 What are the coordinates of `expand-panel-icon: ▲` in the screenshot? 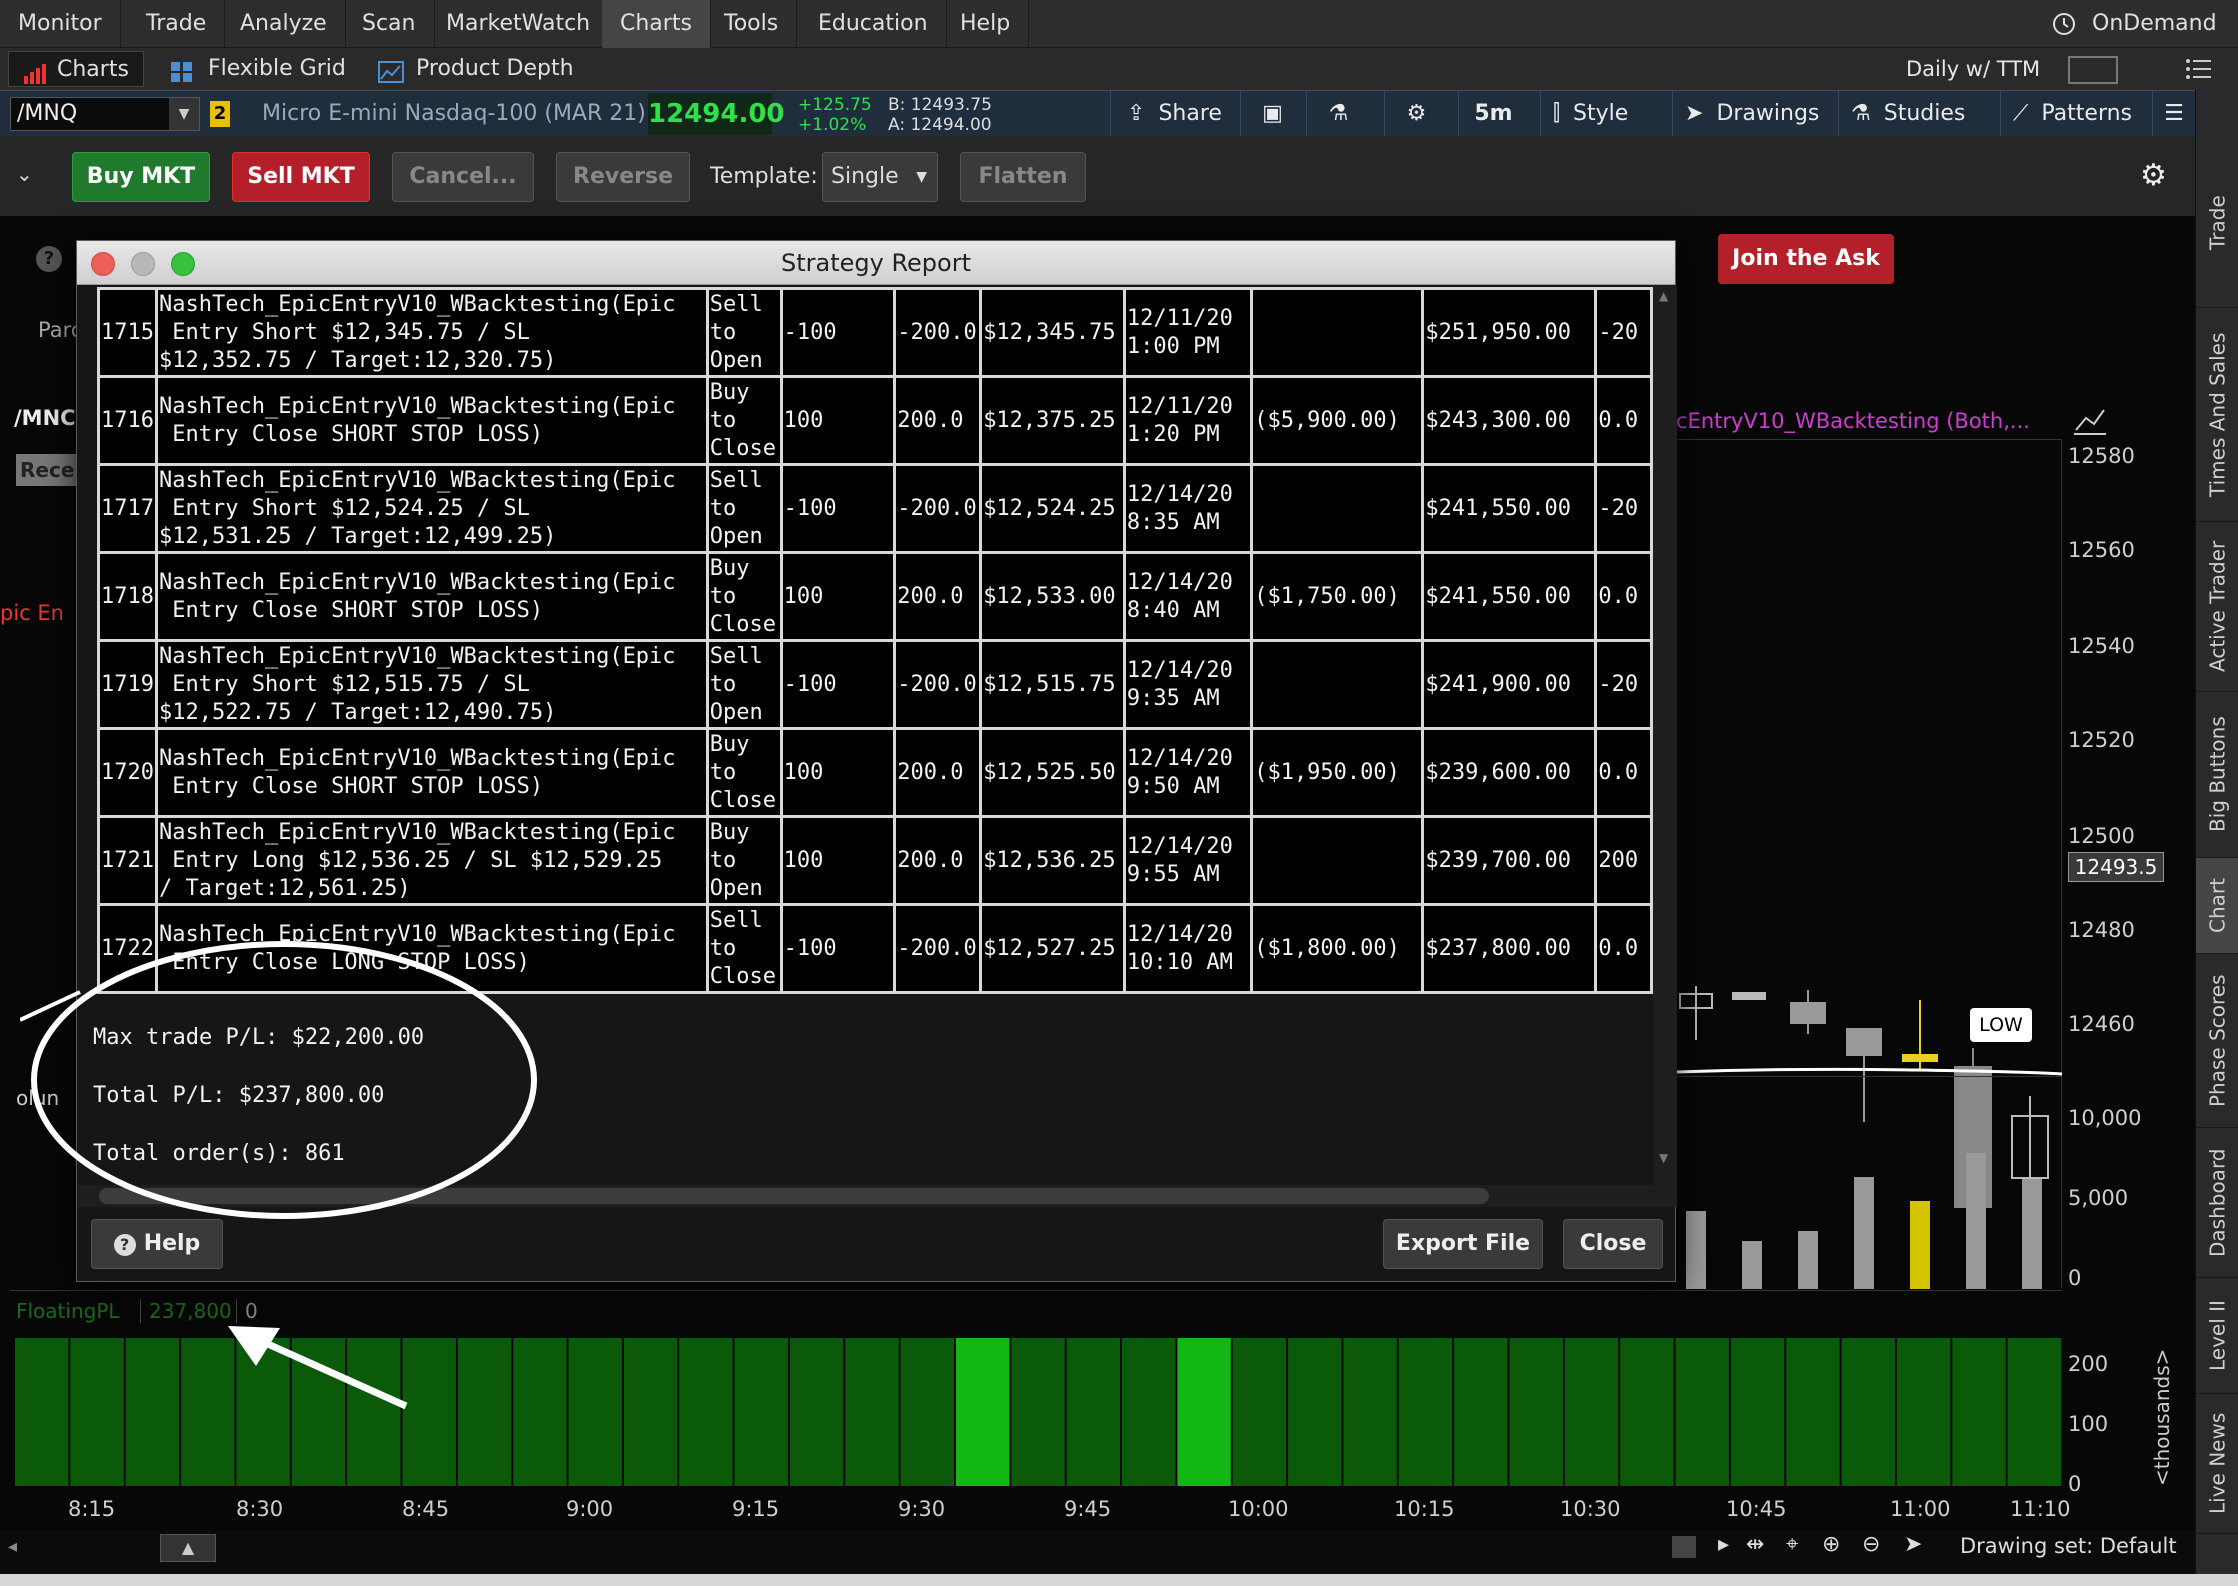 It's located at (188, 1548).